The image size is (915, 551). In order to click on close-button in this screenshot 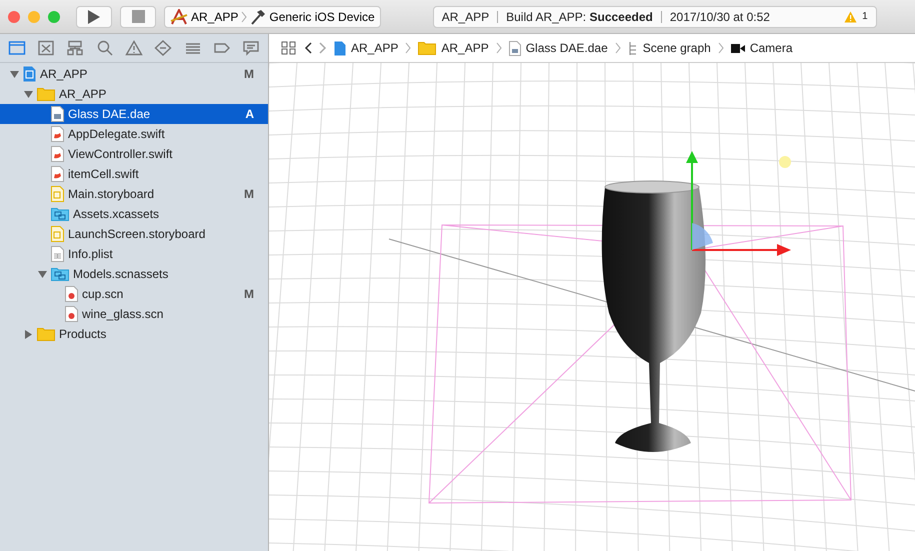, I will do `click(14, 16)`.